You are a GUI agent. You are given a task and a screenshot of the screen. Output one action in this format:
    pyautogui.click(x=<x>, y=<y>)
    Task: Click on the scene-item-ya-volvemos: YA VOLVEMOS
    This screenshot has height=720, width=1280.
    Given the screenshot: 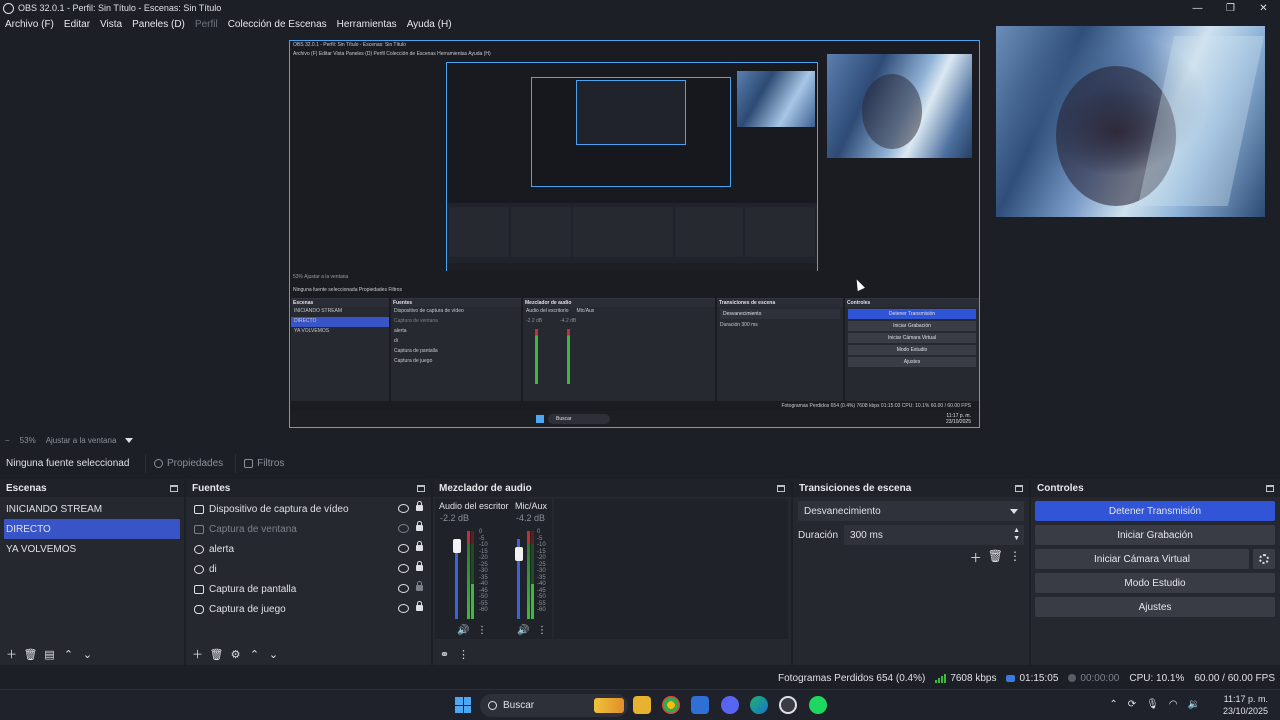 What is the action you would take?
    pyautogui.click(x=92, y=549)
    